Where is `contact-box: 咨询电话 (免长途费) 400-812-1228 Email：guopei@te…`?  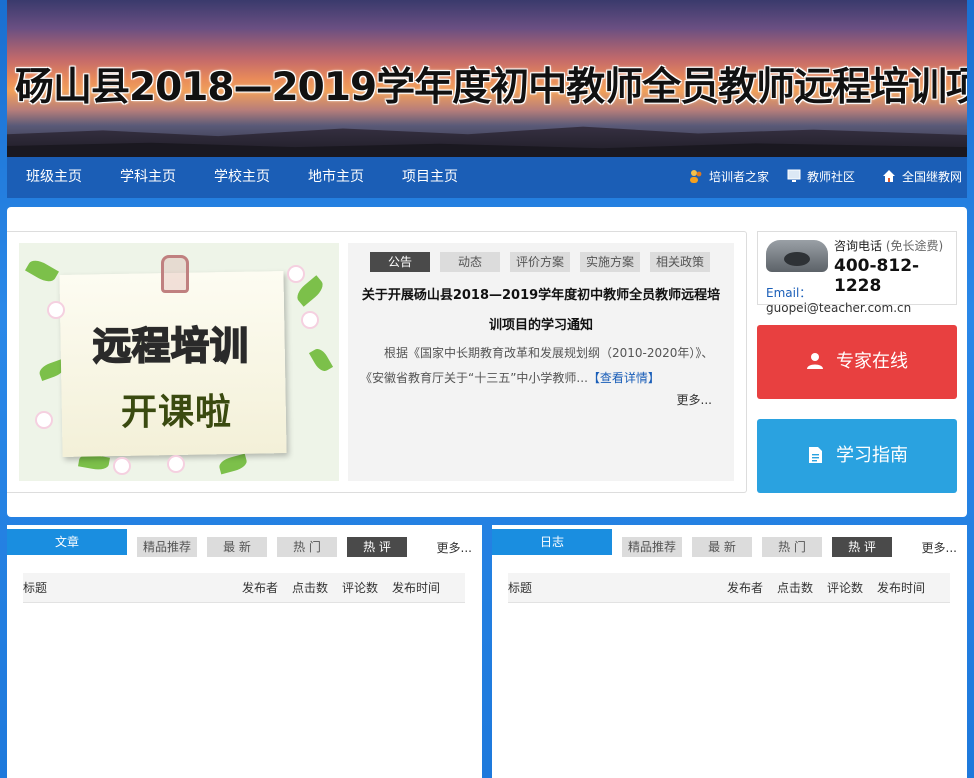
contact-box: 咨询电话 (免长途费) 400-812-1228 Email：guopei@te… is located at coordinates (857, 273).